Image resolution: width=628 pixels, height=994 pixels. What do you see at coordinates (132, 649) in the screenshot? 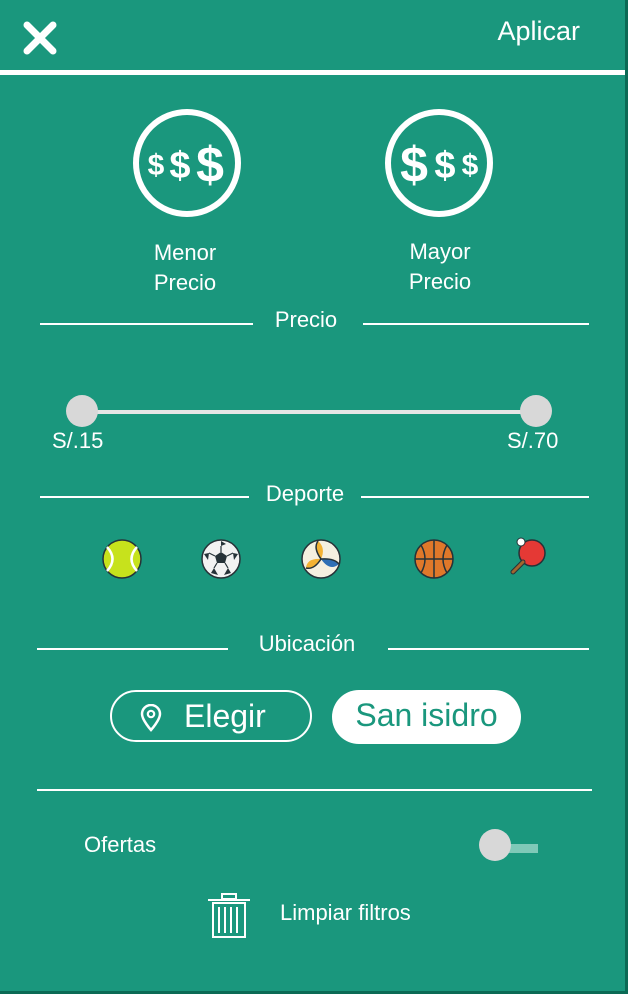
I see `location-divider-left` at bounding box center [132, 649].